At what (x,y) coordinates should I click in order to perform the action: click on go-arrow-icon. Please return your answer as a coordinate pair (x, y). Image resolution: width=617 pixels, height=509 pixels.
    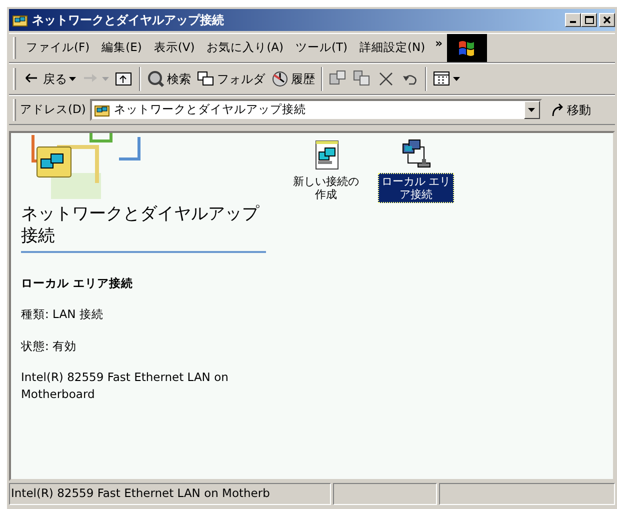
    Looking at the image, I should click on (557, 110).